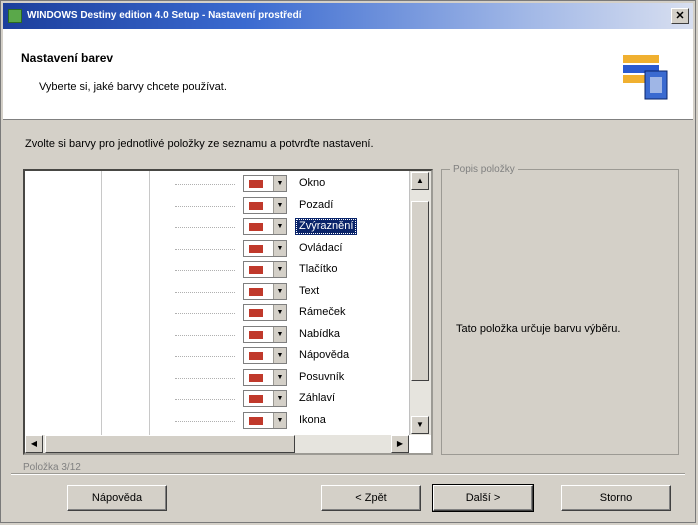  I want to click on hscroll-thumb, so click(170, 444).